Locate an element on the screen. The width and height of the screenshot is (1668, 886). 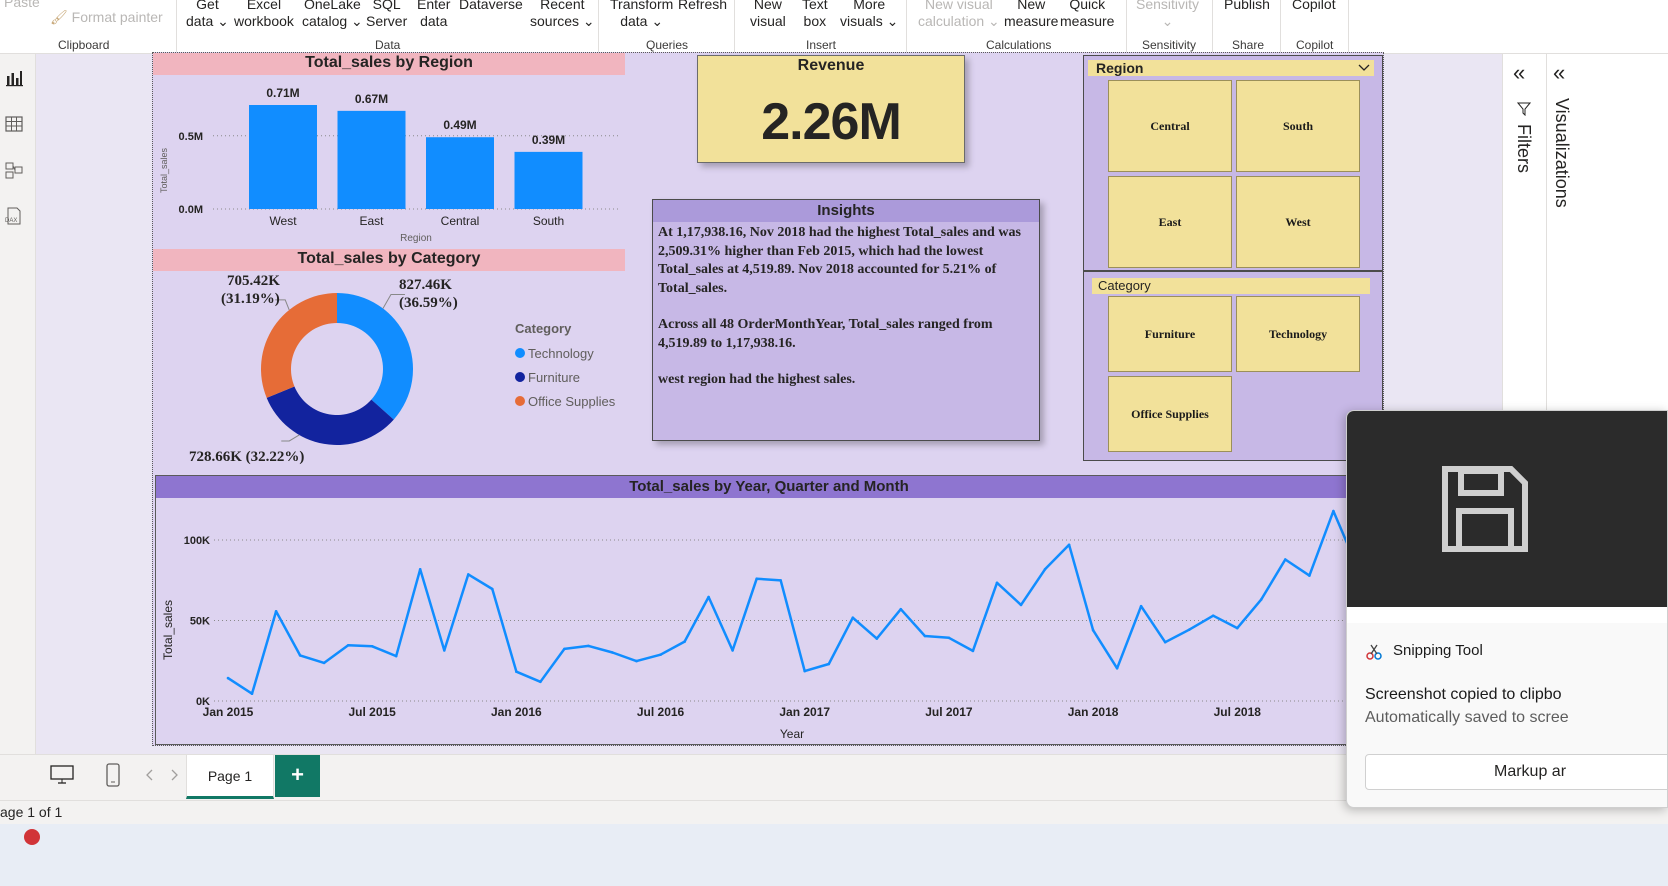
slicer-option-south: South is located at coordinates (1298, 126).